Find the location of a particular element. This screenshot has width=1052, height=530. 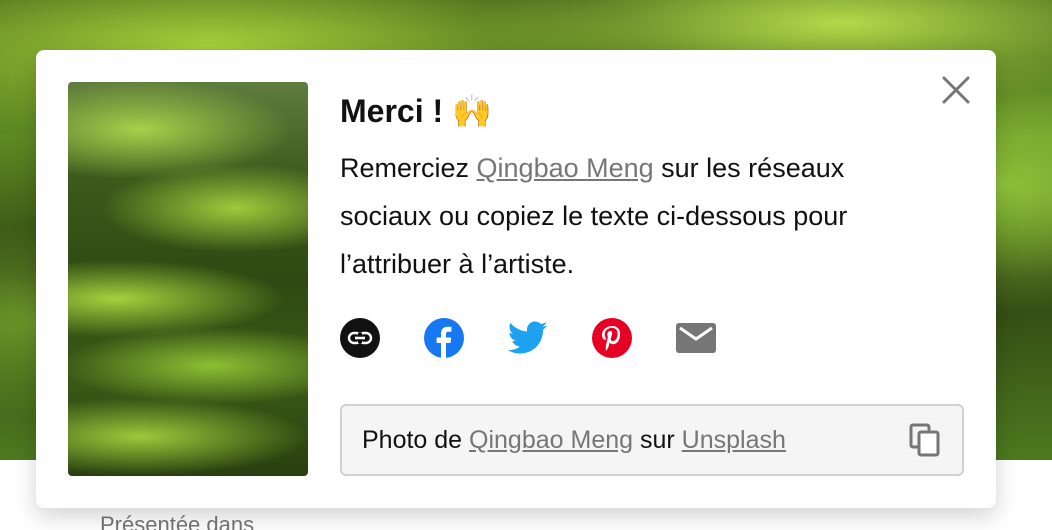

share-buttons is located at coordinates (645, 338).